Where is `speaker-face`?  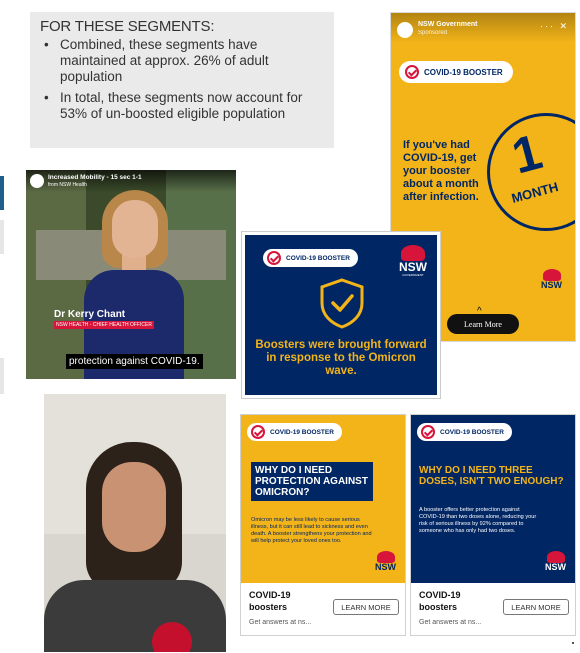 speaker-face is located at coordinates (135, 229).